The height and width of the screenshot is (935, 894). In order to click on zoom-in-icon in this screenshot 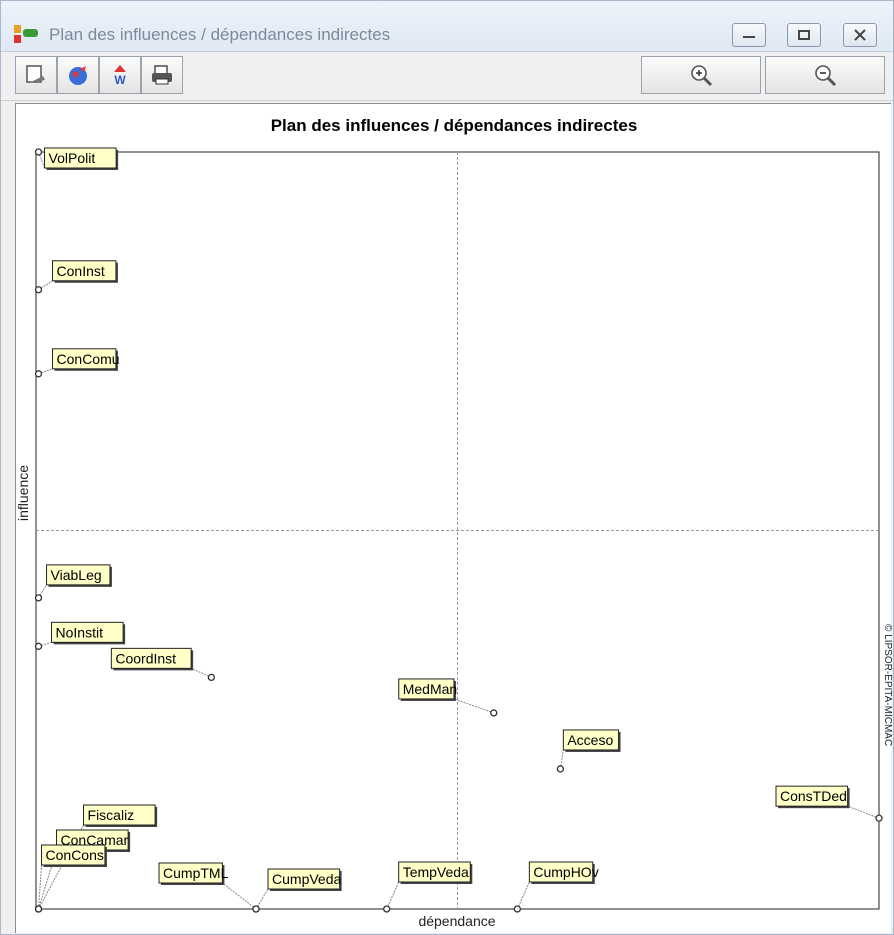, I will do `click(702, 76)`.